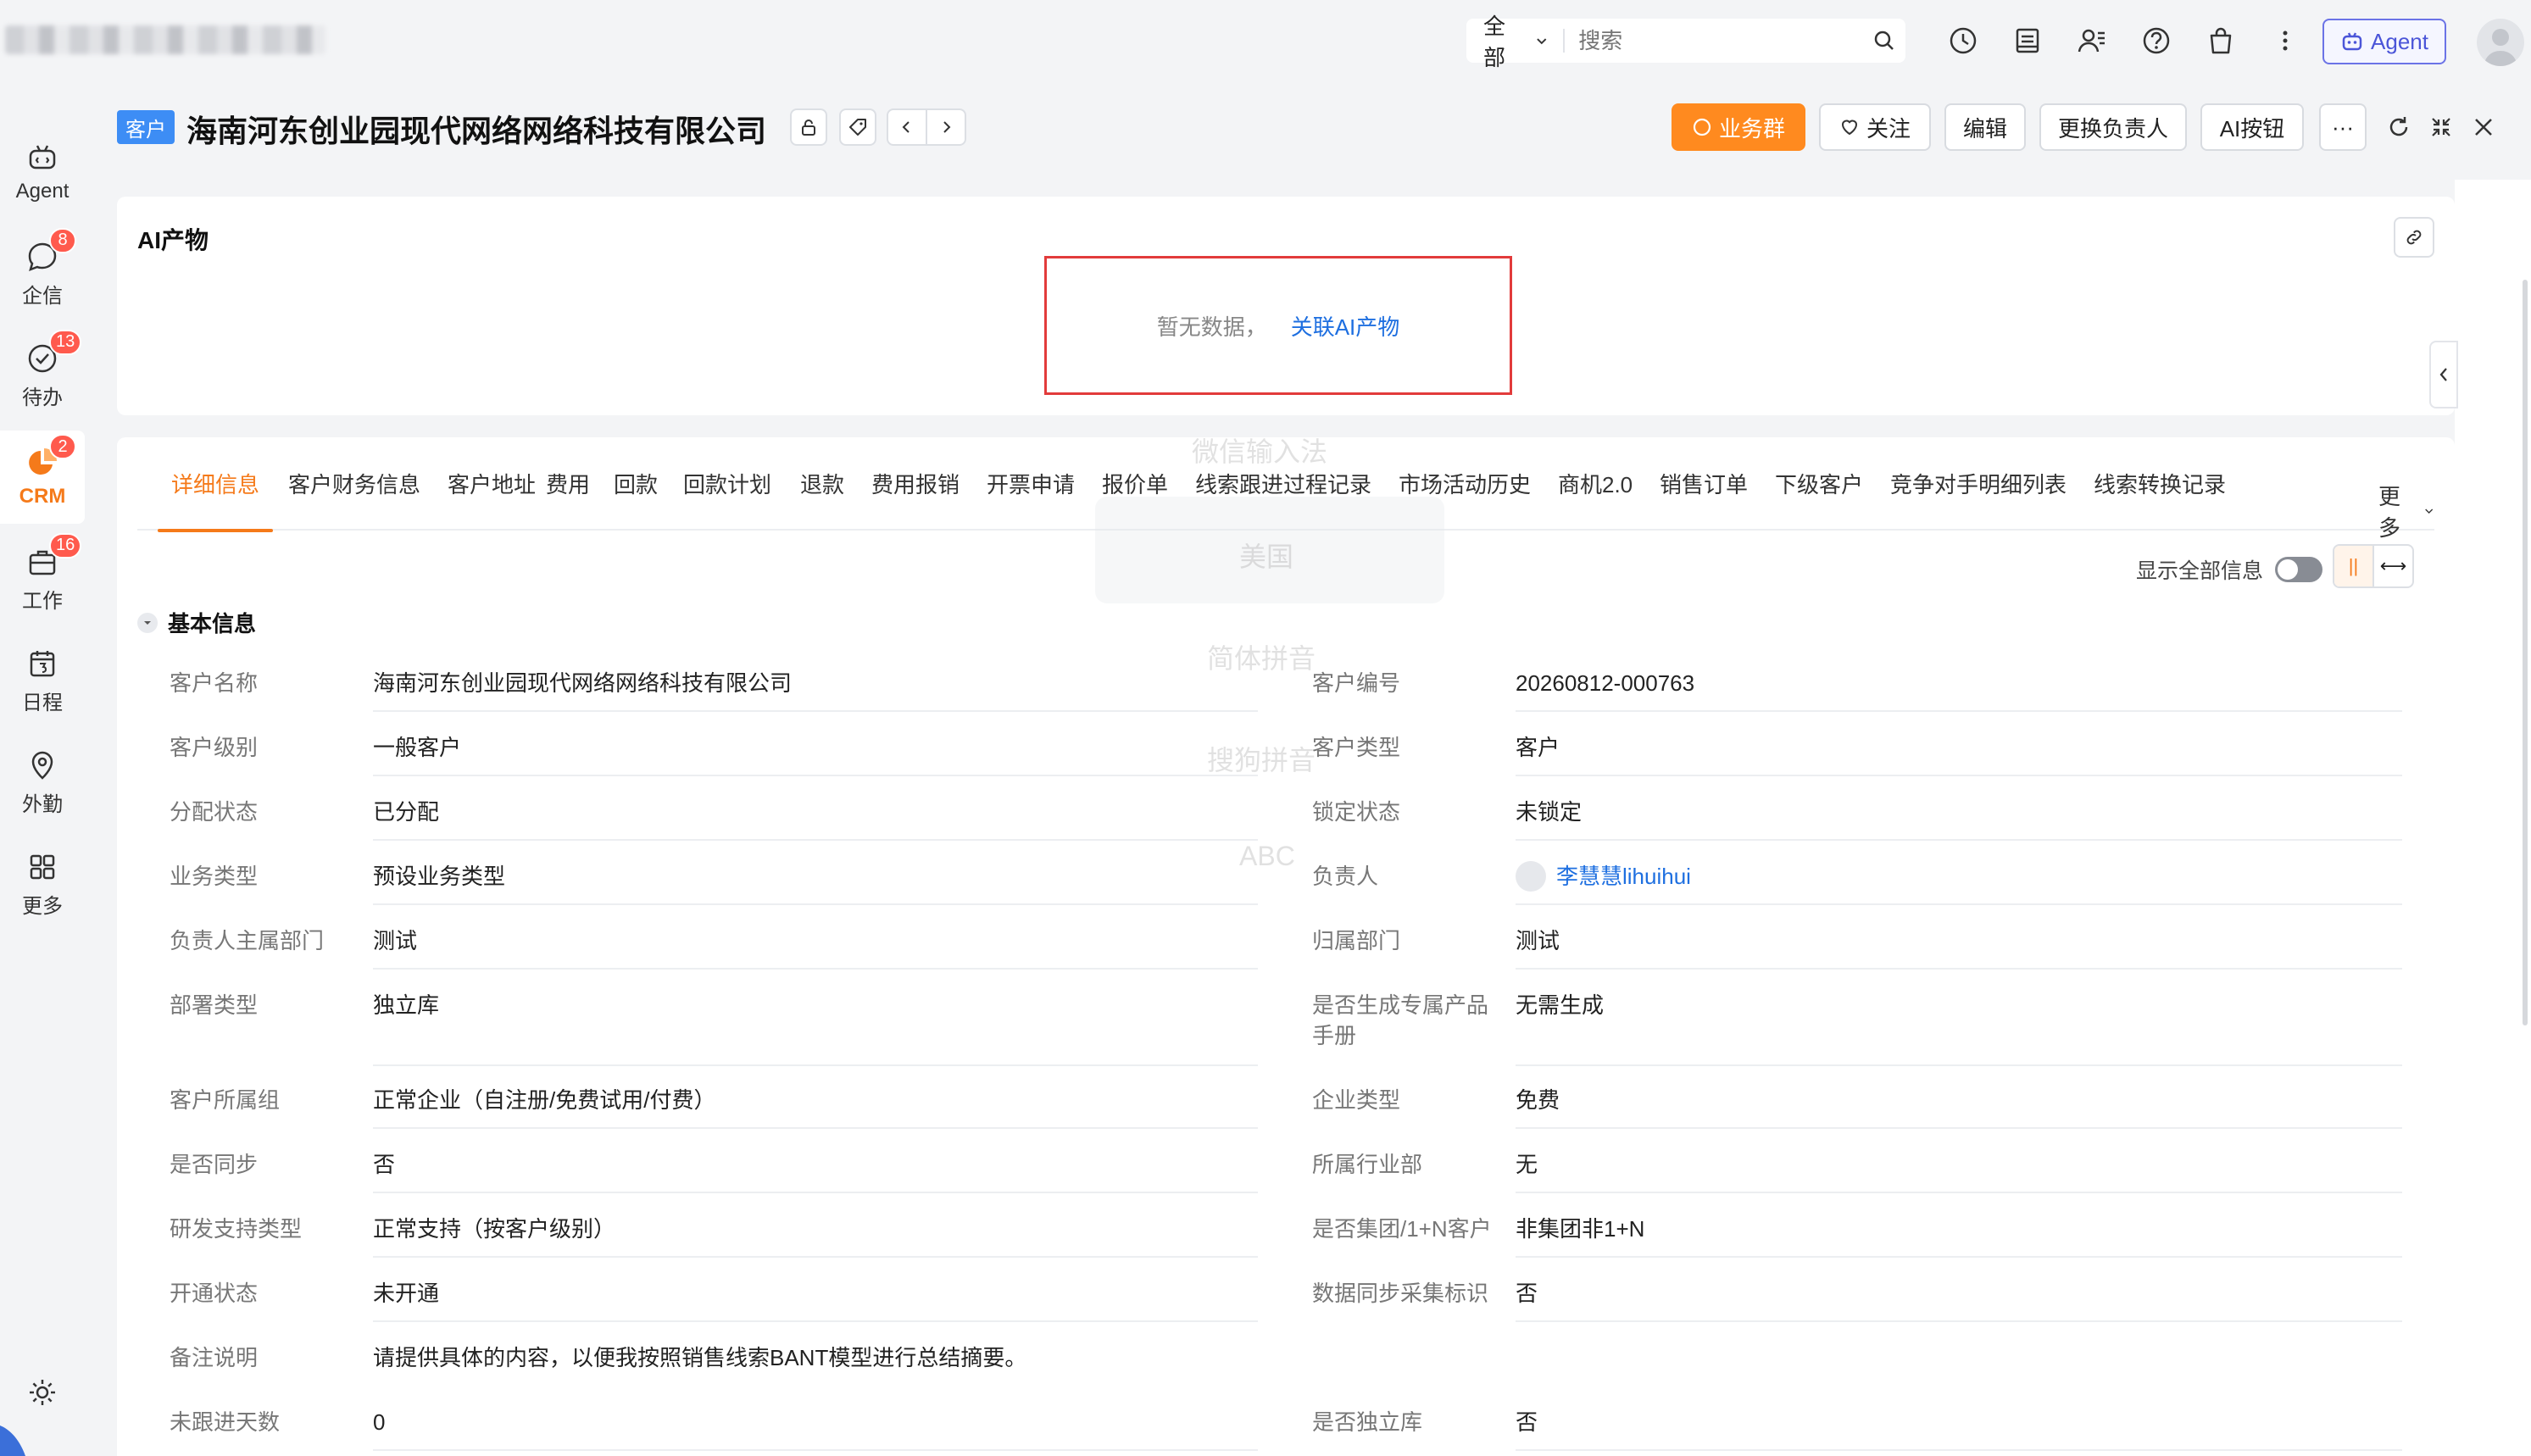 The image size is (2531, 1456). I want to click on more-actions-button: ···, so click(2343, 127).